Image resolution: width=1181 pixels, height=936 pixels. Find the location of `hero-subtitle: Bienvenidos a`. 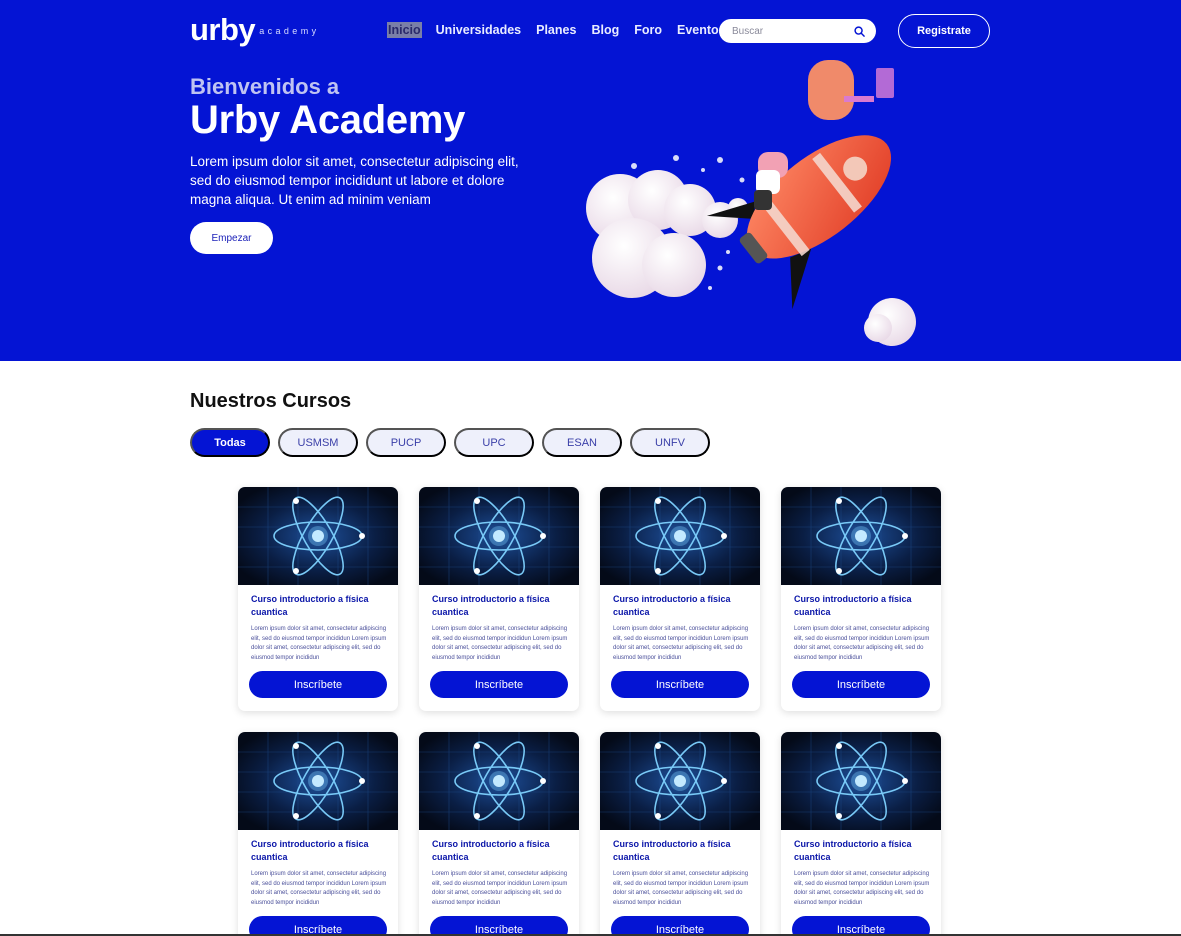

hero-subtitle: Bienvenidos a is located at coordinates (265, 86).